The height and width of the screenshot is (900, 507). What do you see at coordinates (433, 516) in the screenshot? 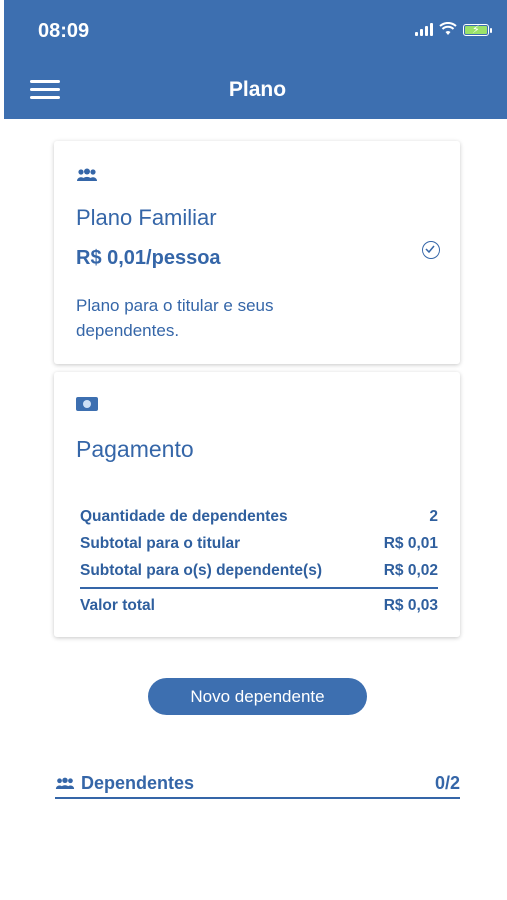
I see `row-value: 2` at bounding box center [433, 516].